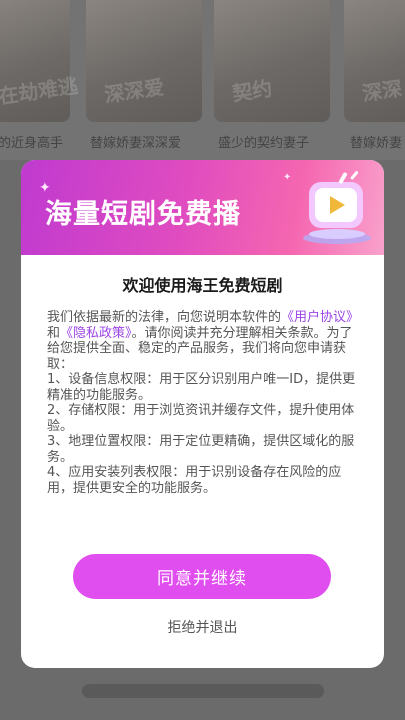 Image resolution: width=405 pixels, height=720 pixels. I want to click on sparkle-icon: ✦, so click(287, 177).